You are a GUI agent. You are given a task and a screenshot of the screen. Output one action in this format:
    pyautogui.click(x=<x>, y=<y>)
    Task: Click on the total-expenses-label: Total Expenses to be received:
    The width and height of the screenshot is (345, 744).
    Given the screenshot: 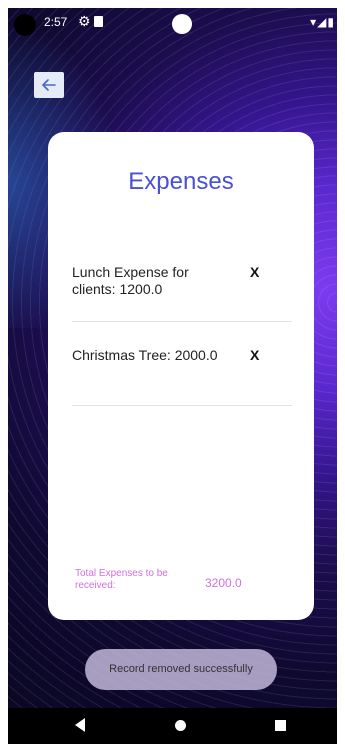 What is the action you would take?
    pyautogui.click(x=121, y=579)
    